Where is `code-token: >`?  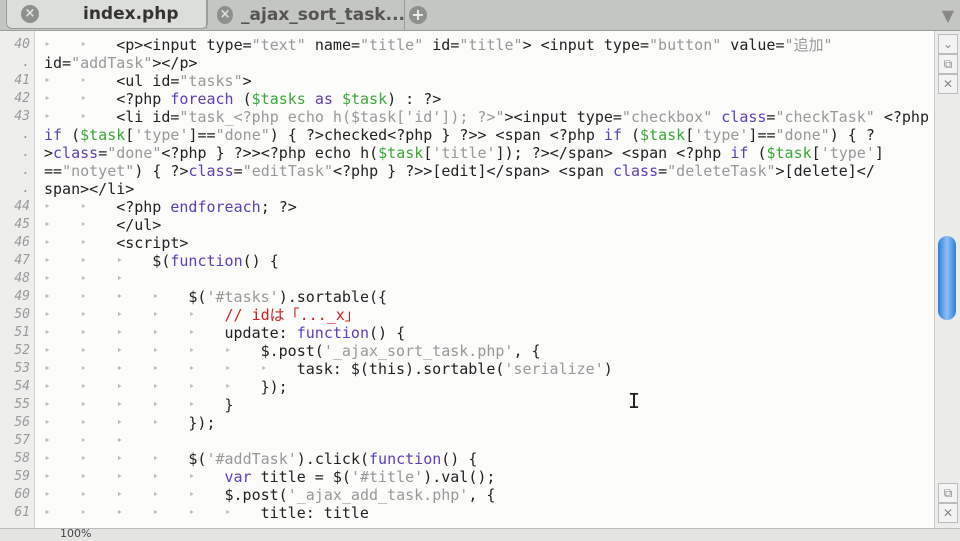
code-token: > is located at coordinates (49, 153).